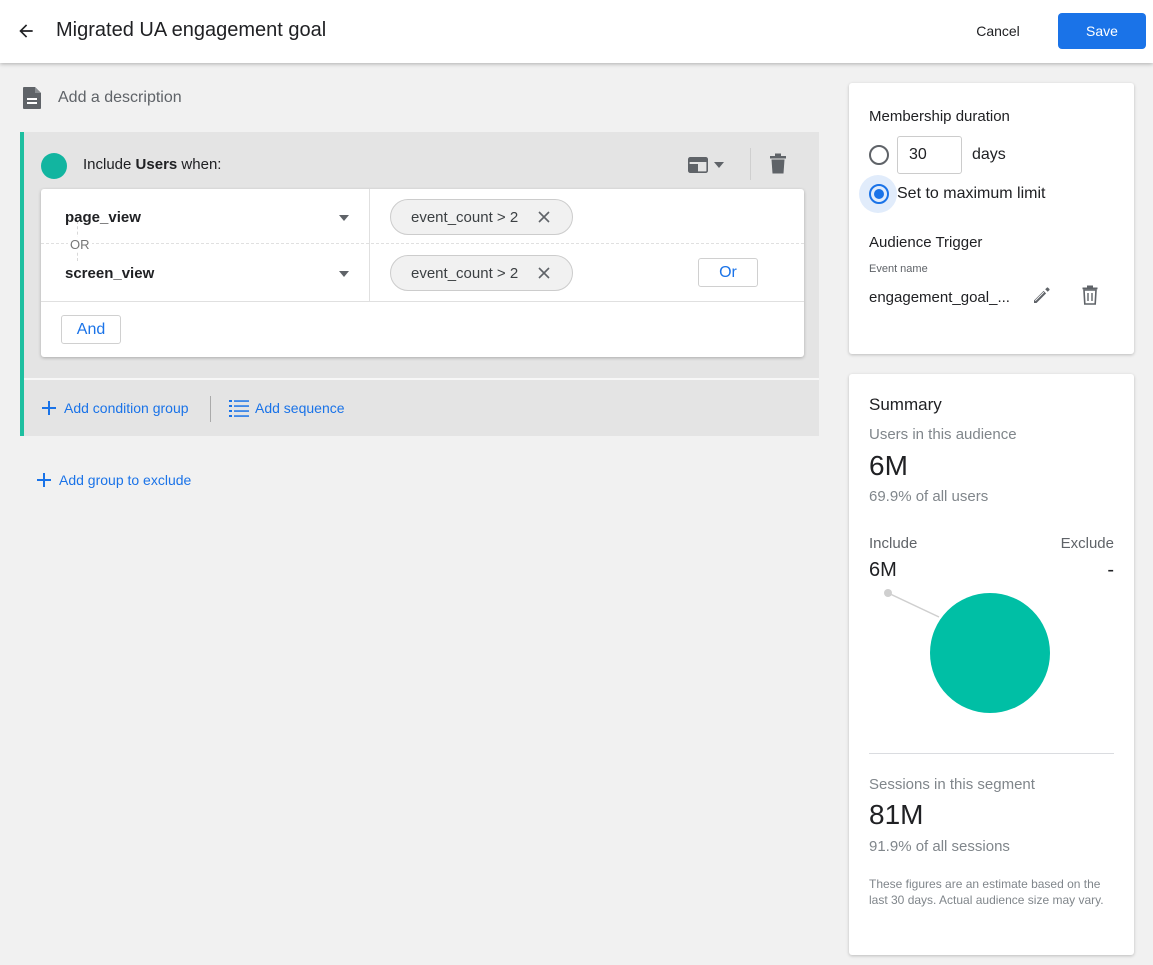 The image size is (1153, 965). Describe the element at coordinates (1042, 295) in the screenshot. I see `edit-pencil-icon` at that location.